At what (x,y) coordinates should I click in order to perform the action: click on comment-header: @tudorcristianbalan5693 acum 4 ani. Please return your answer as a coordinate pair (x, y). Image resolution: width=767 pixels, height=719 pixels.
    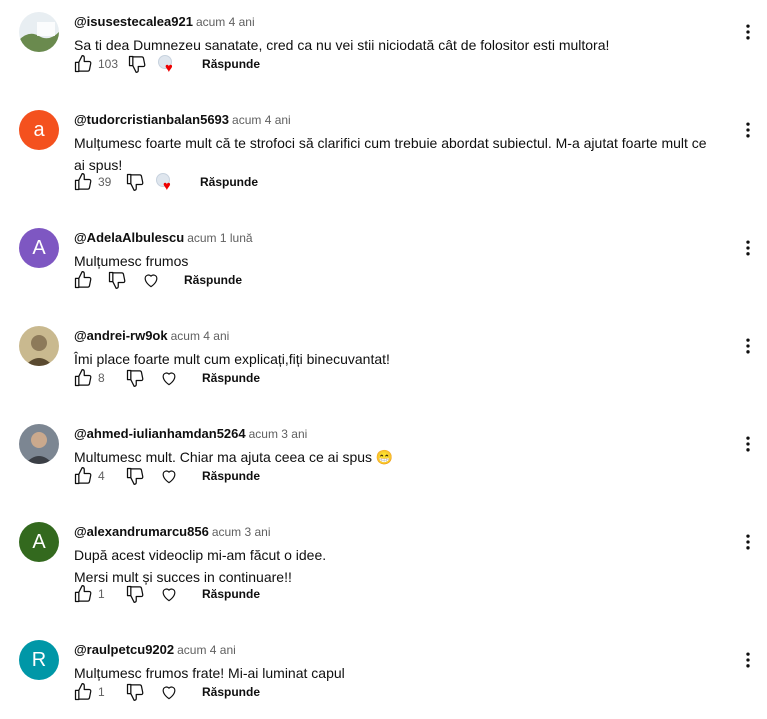
    Looking at the image, I should click on (182, 120).